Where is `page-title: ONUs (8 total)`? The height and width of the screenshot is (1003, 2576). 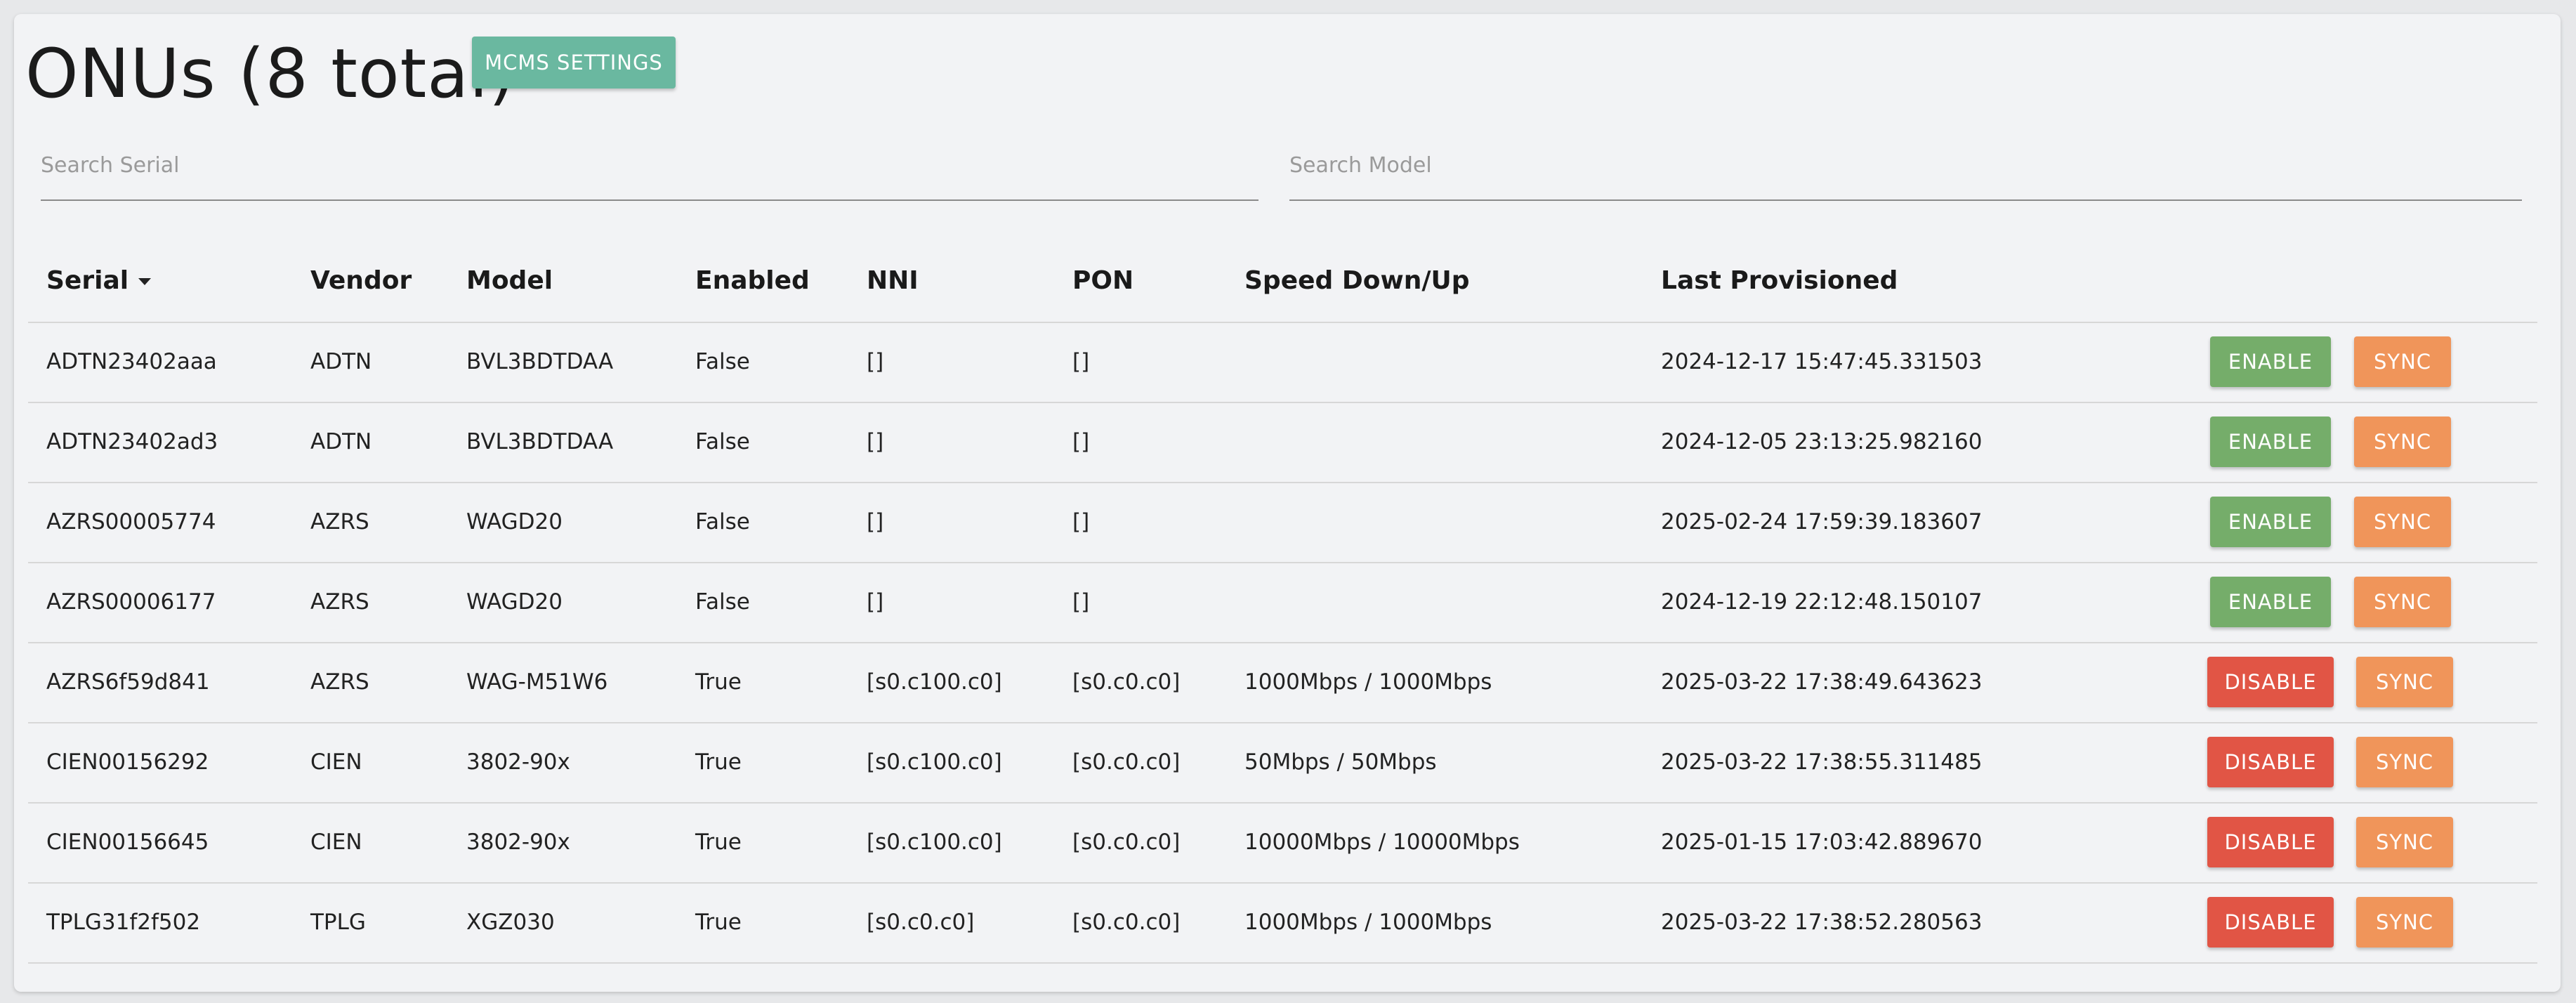 page-title: ONUs (8 total) is located at coordinates (270, 73).